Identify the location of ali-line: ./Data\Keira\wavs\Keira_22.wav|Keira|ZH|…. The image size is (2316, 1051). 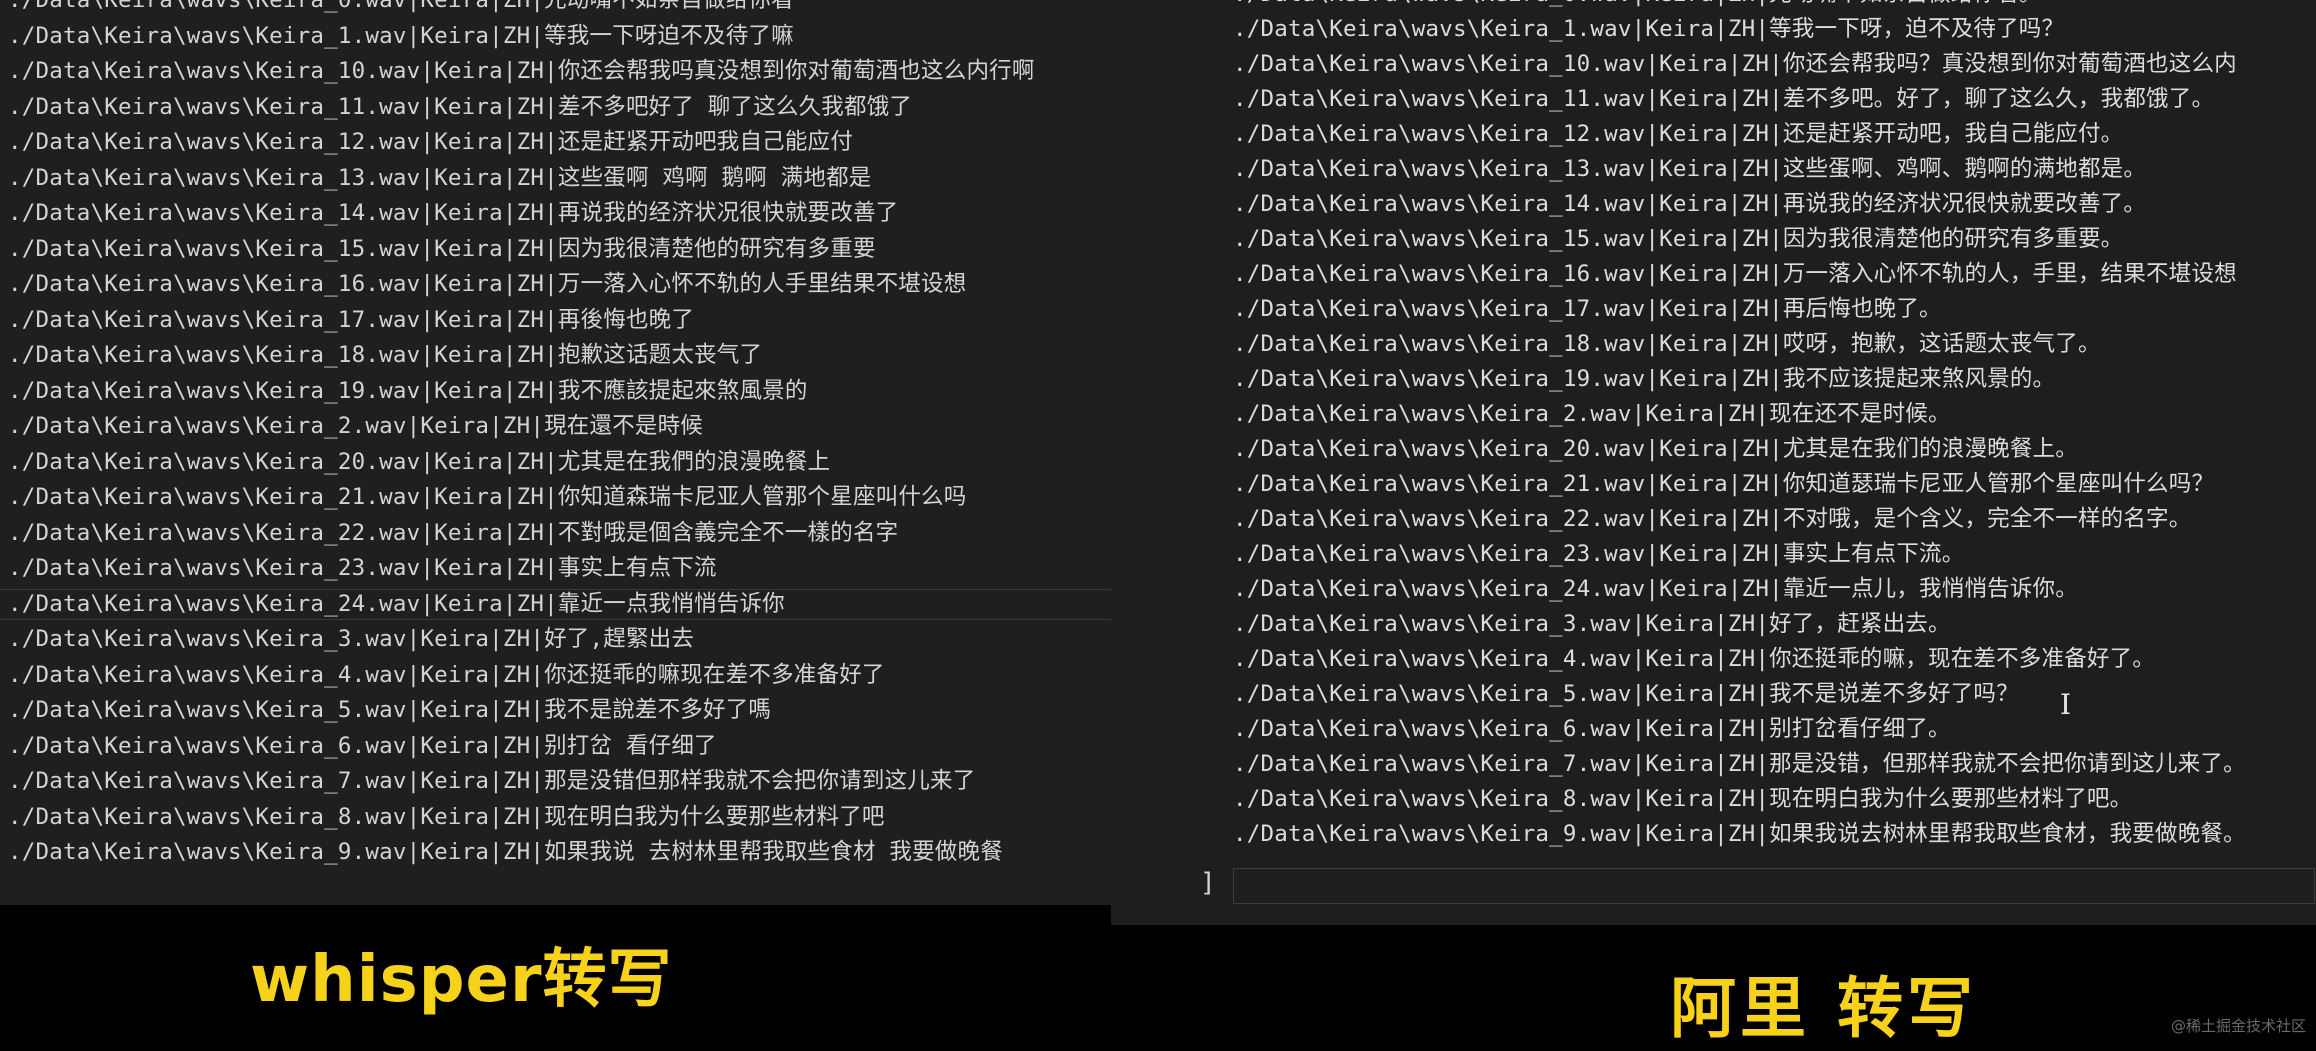
(1774, 519).